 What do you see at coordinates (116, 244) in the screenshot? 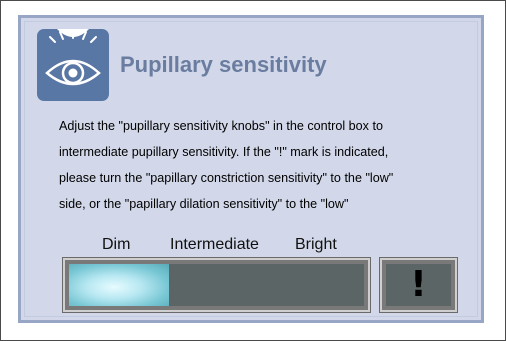
I see `scale-label-dim: Dim` at bounding box center [116, 244].